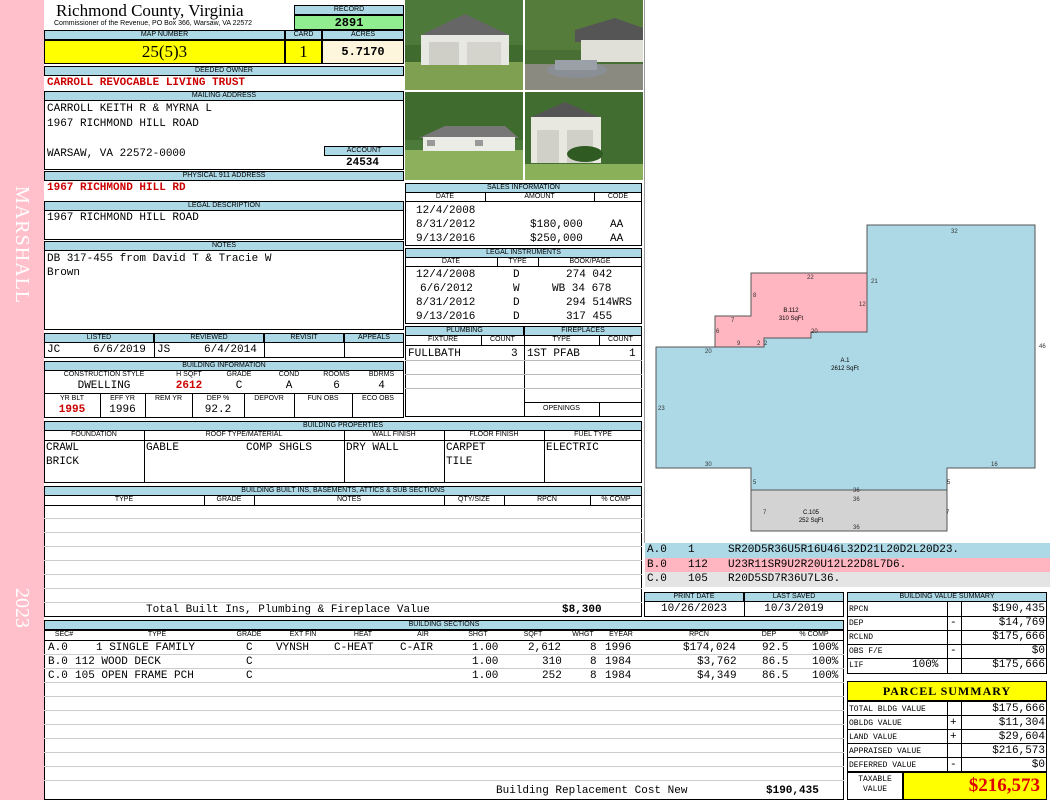 The image size is (1050, 800). What do you see at coordinates (163, 448) in the screenshot?
I see `roof-type: GABLE` at bounding box center [163, 448].